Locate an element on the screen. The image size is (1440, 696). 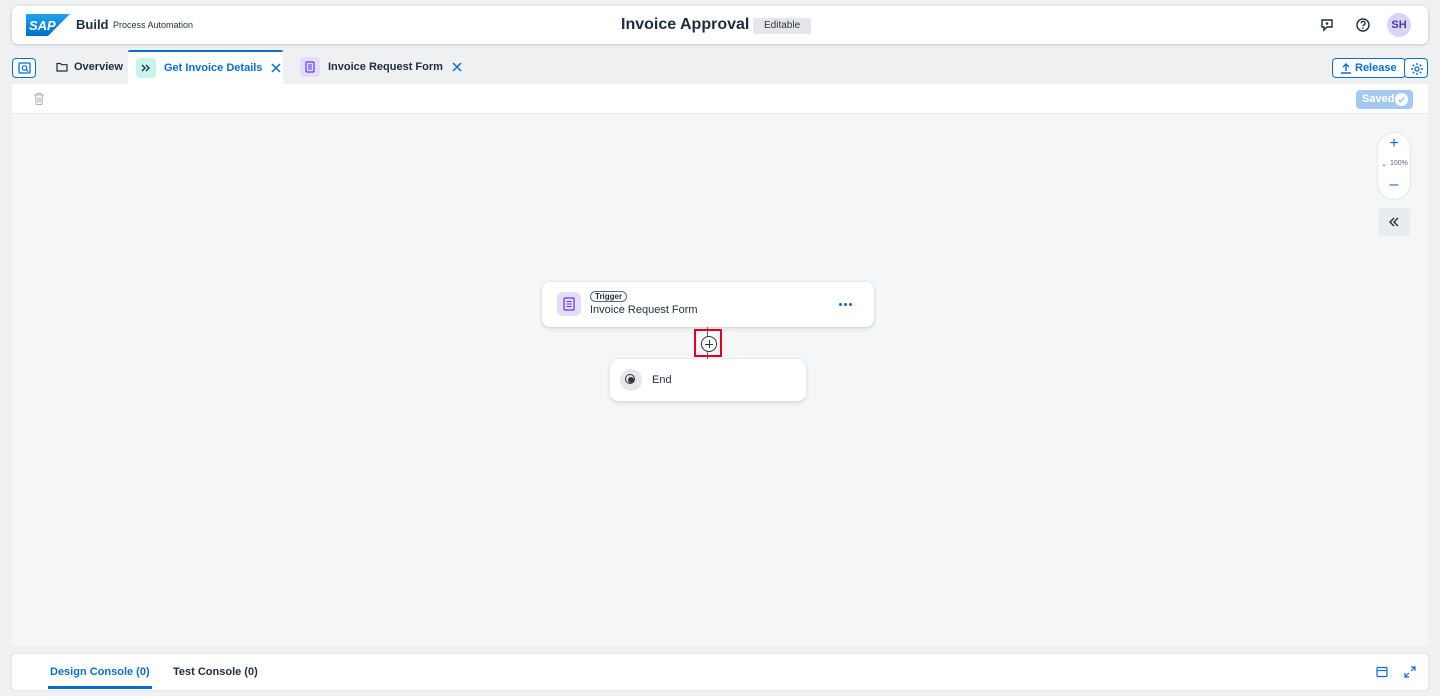
release-button: Release is located at coordinates (1369, 68).